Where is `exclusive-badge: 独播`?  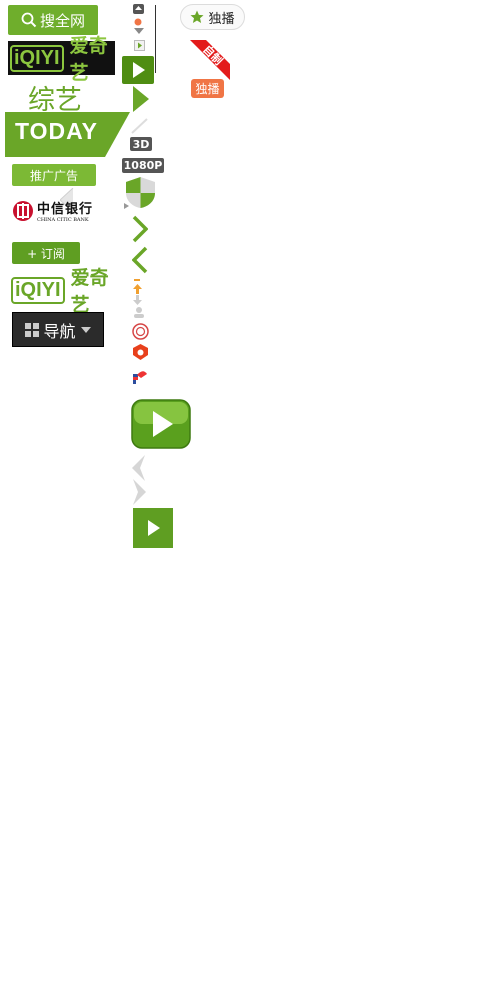 exclusive-badge: 独播 is located at coordinates (212, 17).